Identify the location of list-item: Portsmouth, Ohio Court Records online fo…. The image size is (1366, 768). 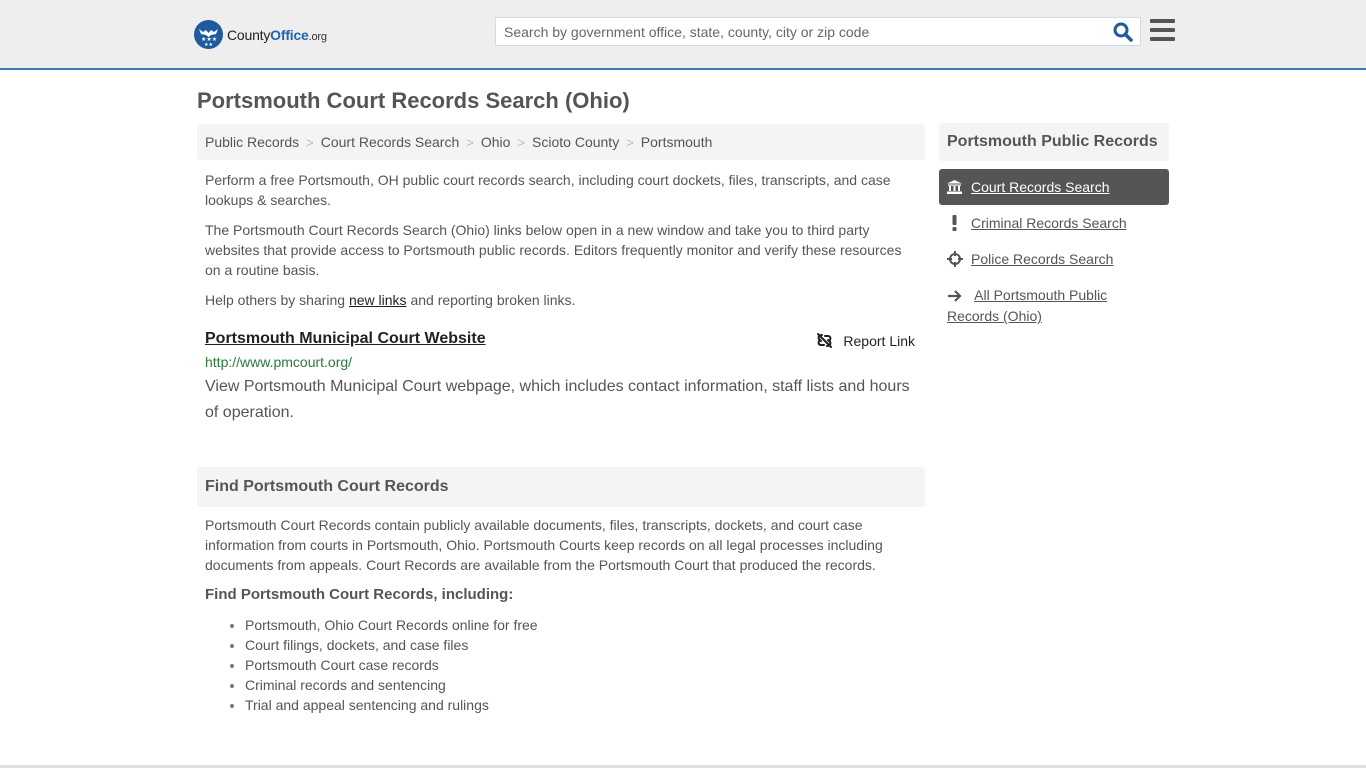
(580, 625).